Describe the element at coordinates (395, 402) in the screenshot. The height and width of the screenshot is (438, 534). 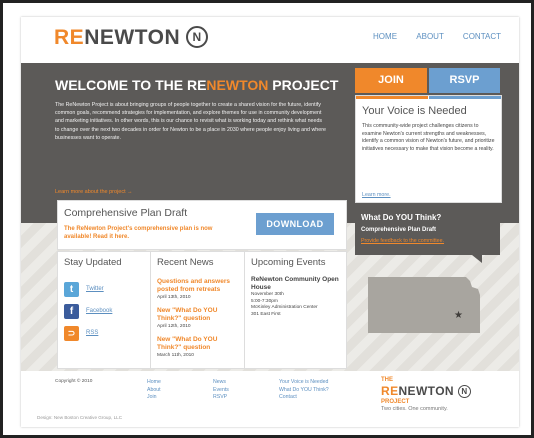
I see `footer-logo-project: PROJECT` at that location.